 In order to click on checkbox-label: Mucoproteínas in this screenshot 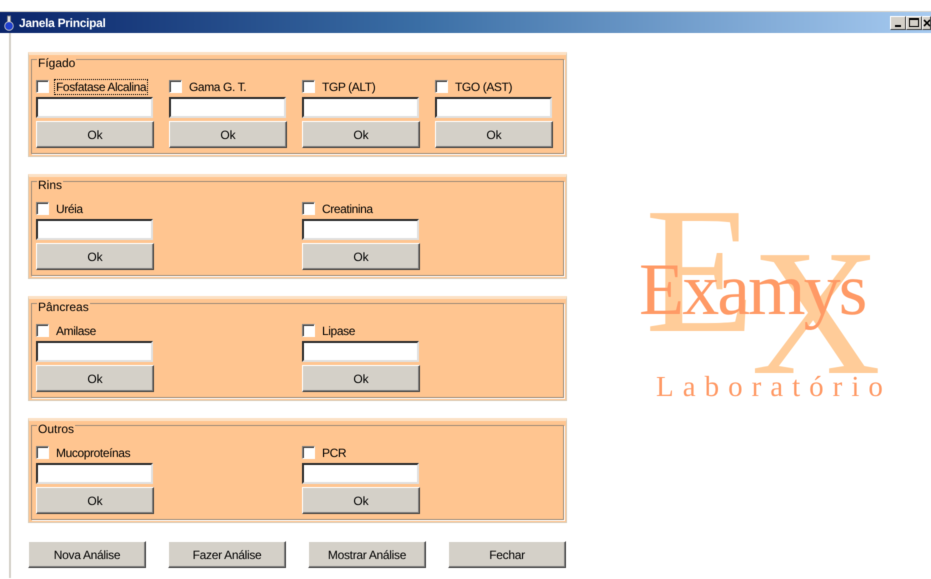, I will do `click(93, 452)`.